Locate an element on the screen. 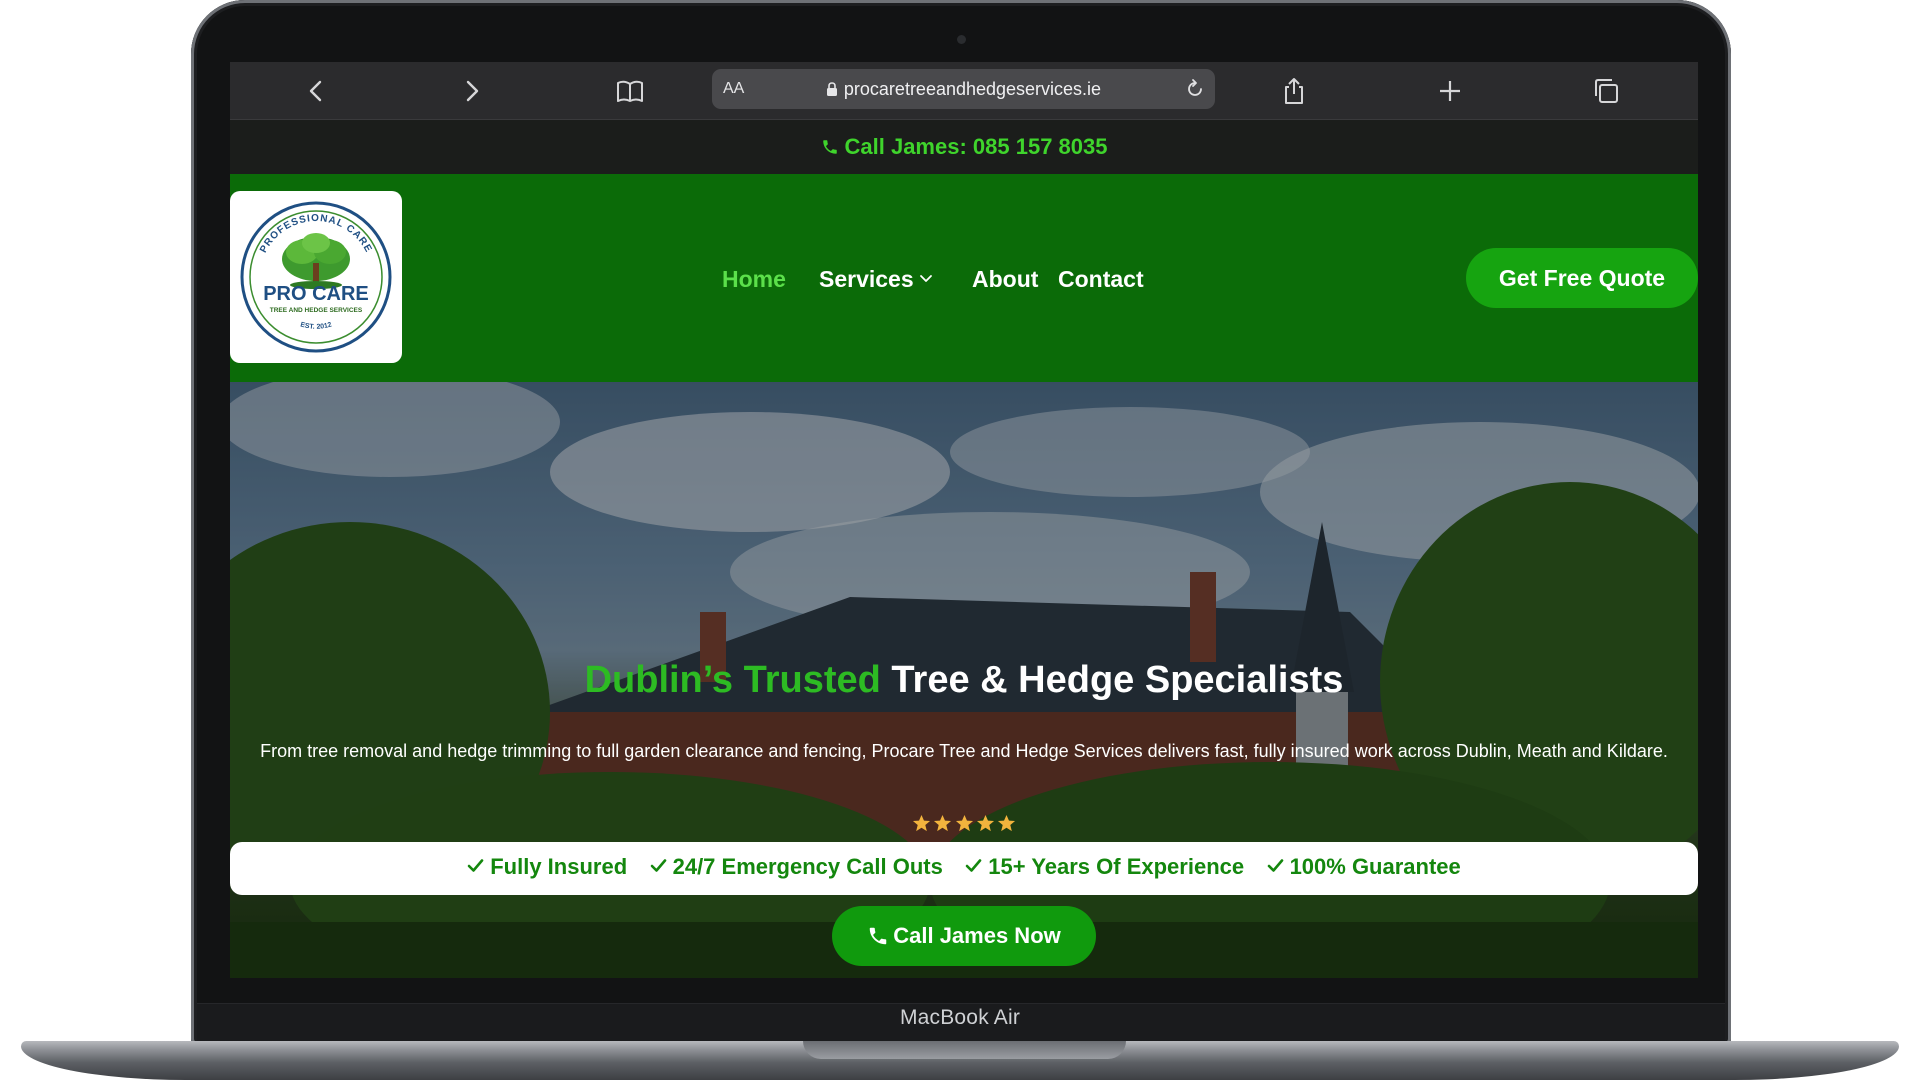  device-label: MacBook Air is located at coordinates (960, 1017).